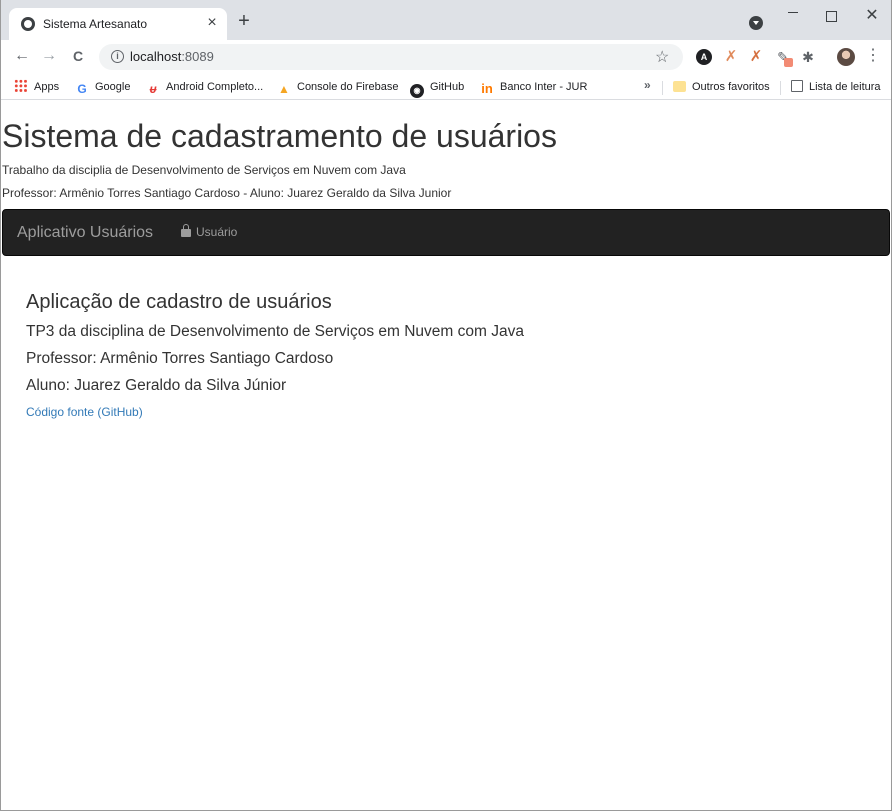 The image size is (892, 811). Describe the element at coordinates (95, 24) in the screenshot. I see `tab-title: Sistema Artesanato` at that location.